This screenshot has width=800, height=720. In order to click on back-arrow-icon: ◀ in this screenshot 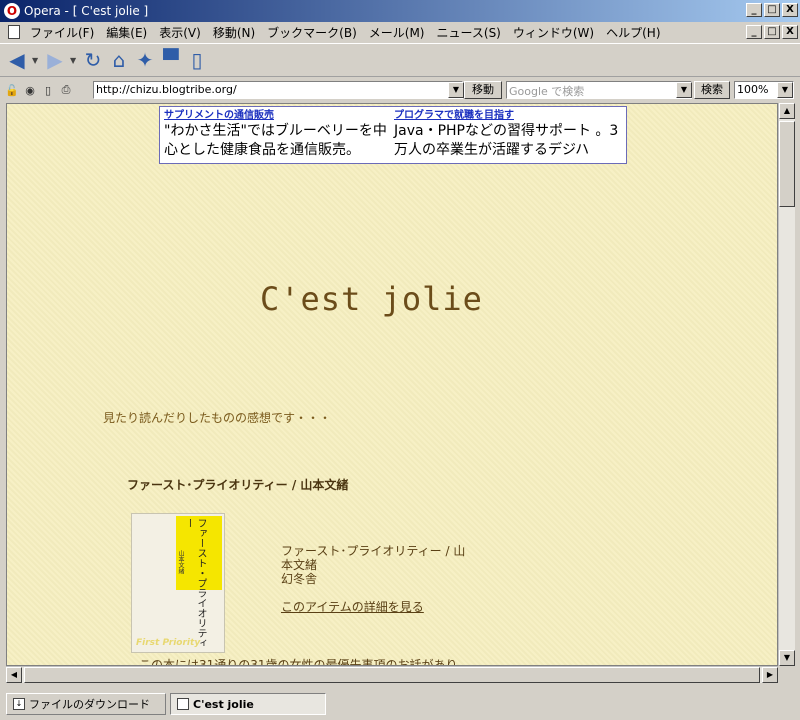, I will do `click(17, 60)`.